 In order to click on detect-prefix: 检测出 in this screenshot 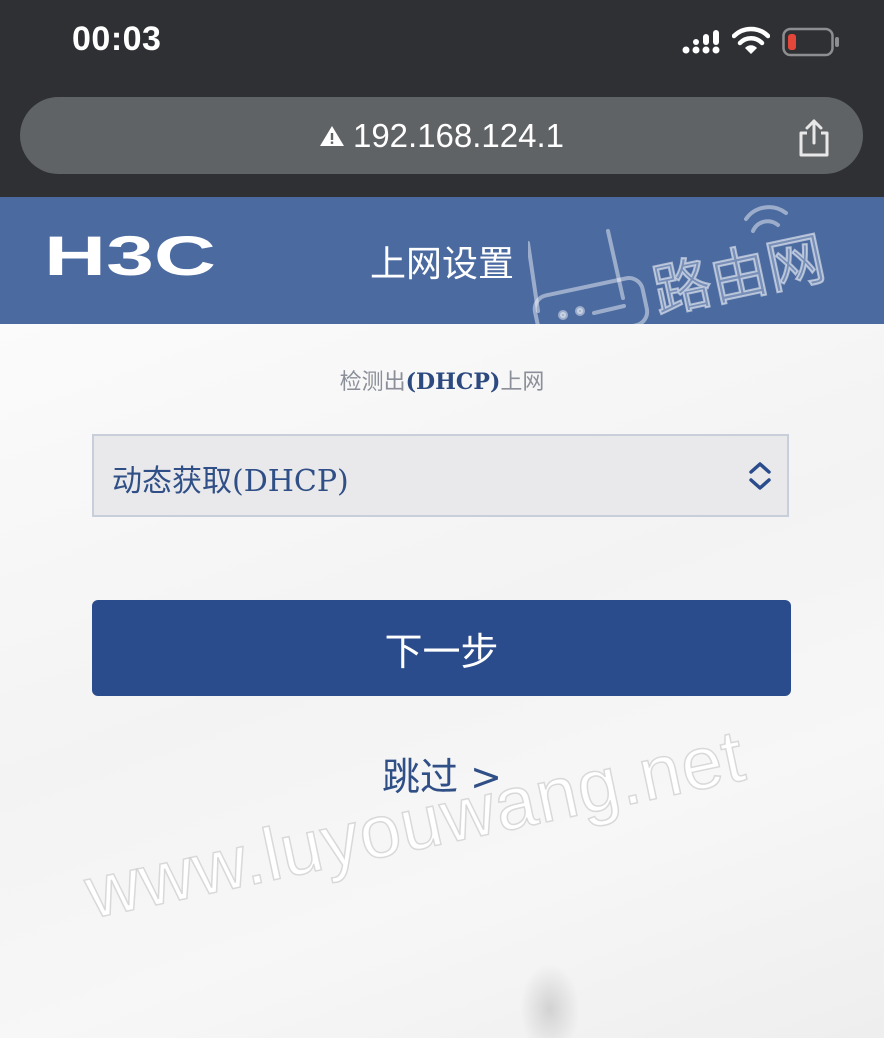, I will do `click(372, 382)`.